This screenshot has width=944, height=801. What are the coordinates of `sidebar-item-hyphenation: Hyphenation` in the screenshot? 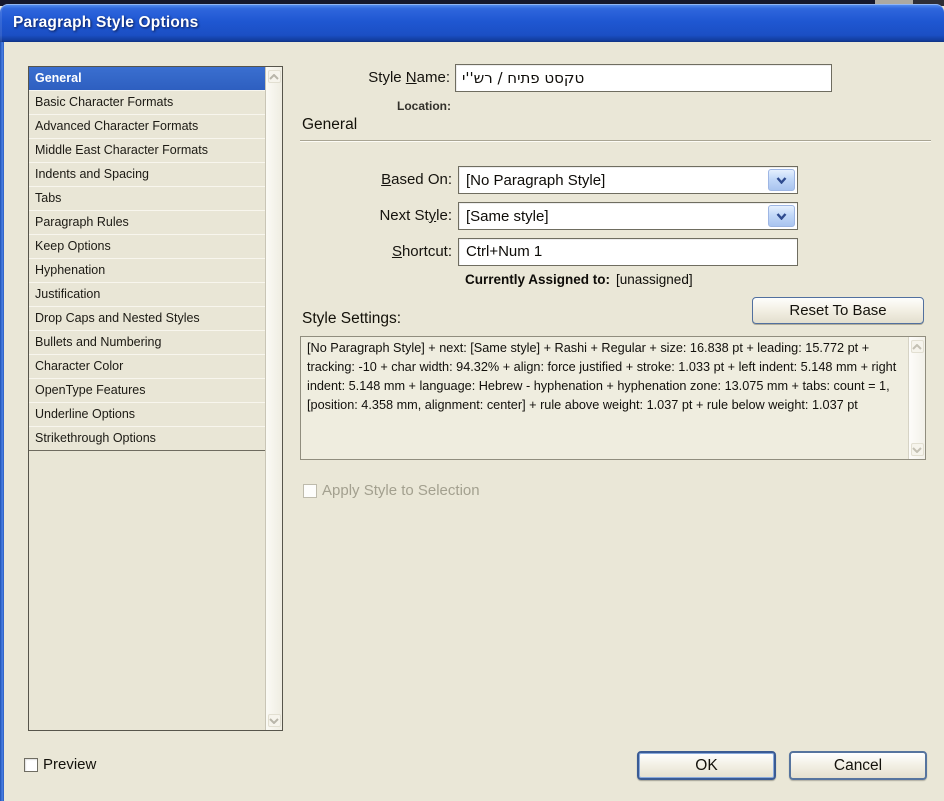 It's located at (147, 271).